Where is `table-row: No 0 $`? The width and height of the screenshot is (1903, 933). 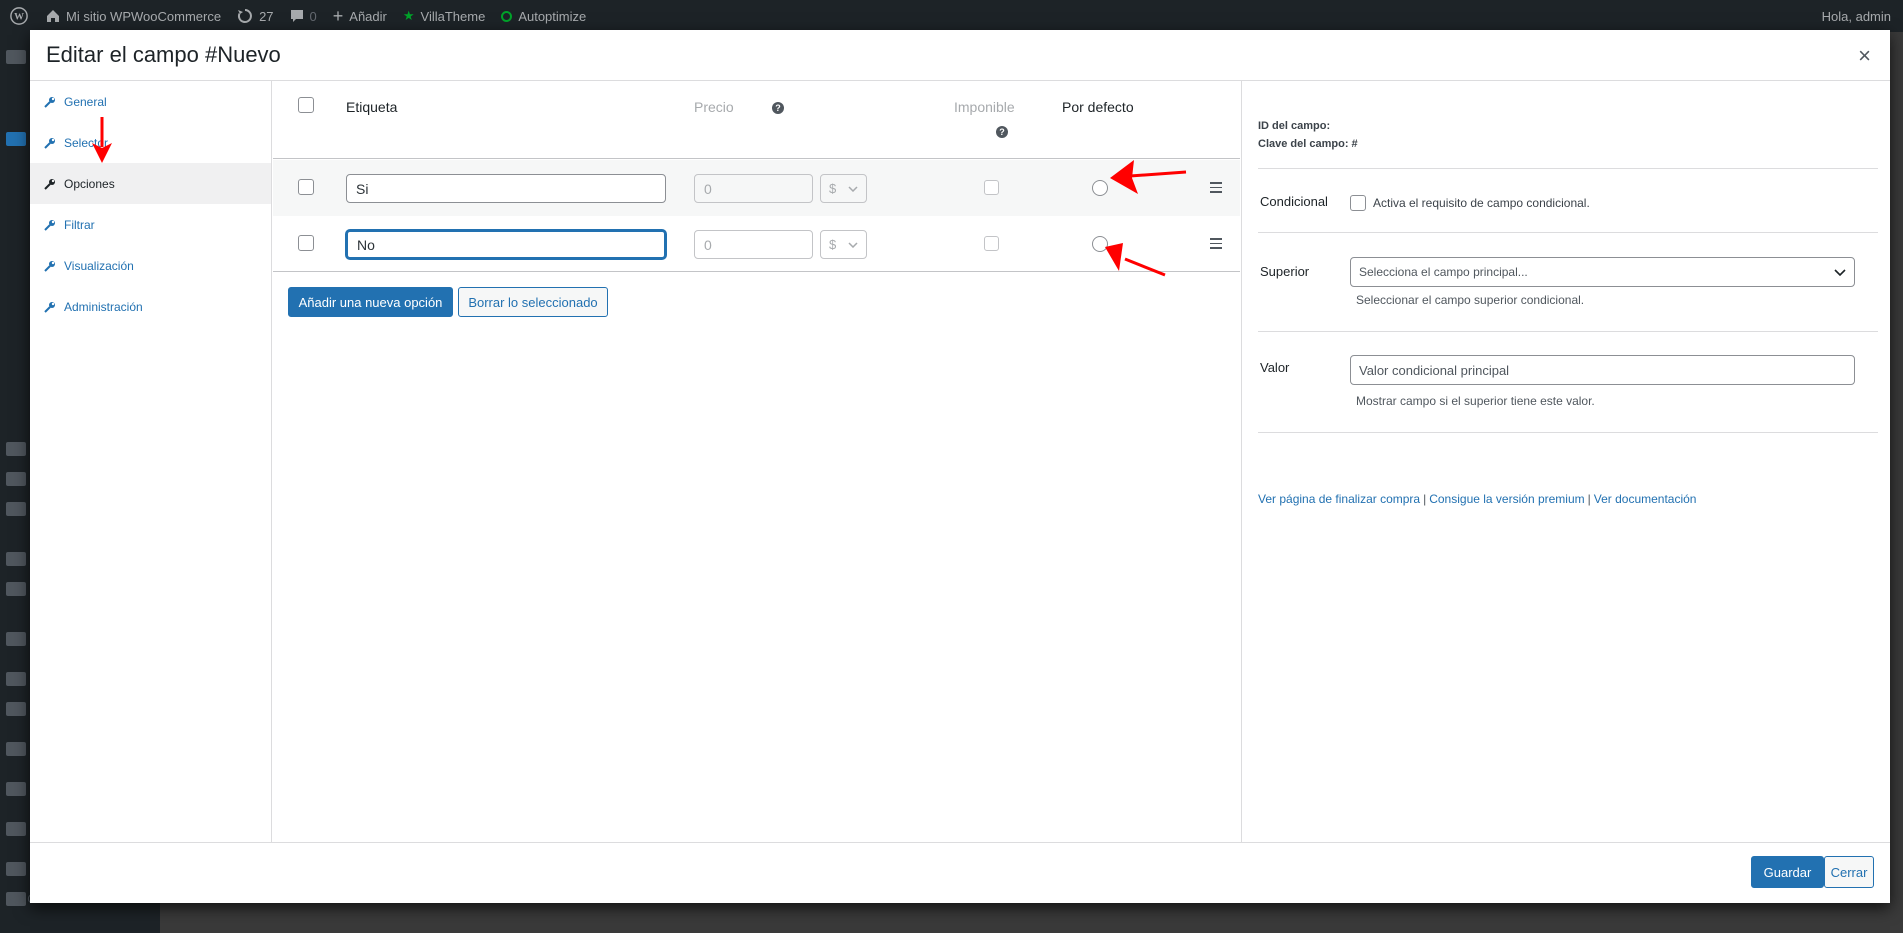
table-row: No 0 $ is located at coordinates (756, 244).